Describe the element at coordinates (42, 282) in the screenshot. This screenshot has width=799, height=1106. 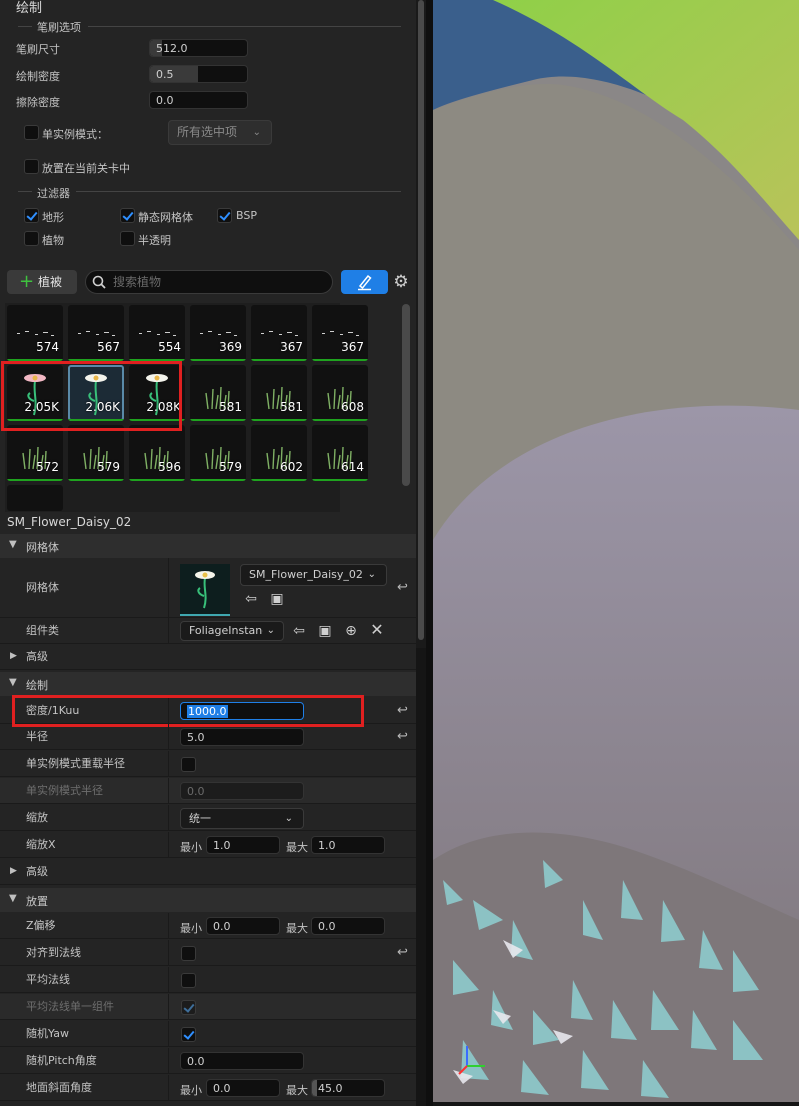
I see `add-foliage-button: + 植被` at that location.